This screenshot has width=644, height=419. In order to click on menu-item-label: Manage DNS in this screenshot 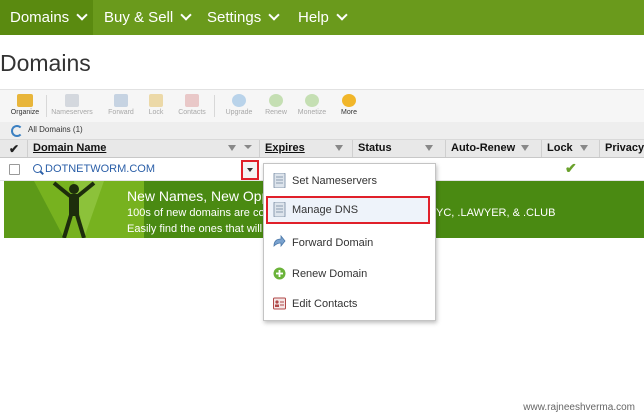, I will do `click(325, 210)`.